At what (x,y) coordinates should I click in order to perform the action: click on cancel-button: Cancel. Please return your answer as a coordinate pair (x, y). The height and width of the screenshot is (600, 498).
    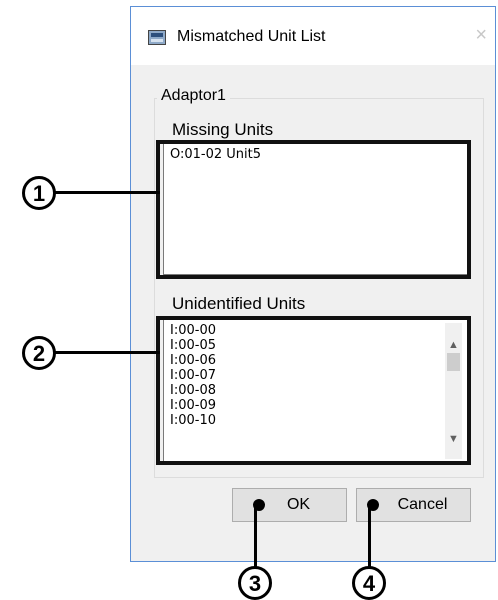
    Looking at the image, I should click on (413, 505).